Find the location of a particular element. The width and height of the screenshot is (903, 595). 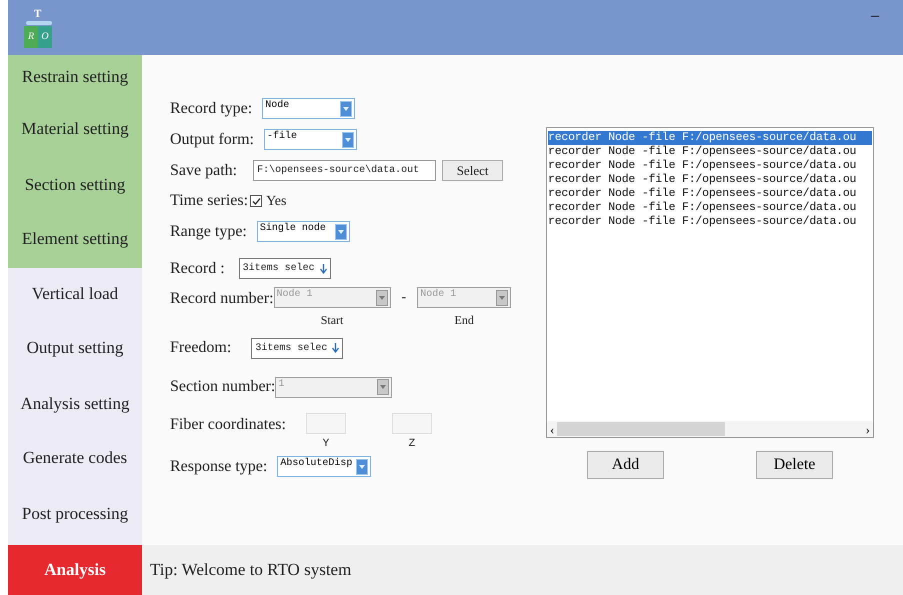

field-caption: Z is located at coordinates (412, 444).